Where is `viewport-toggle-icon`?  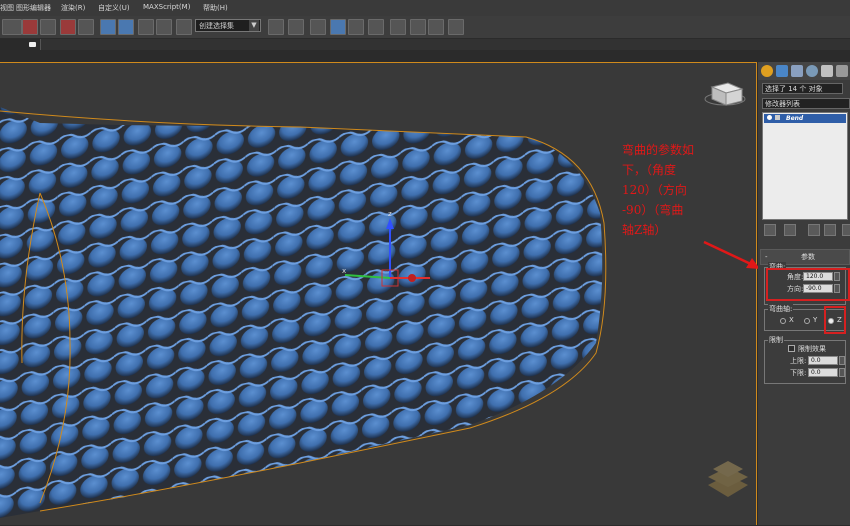
viewport-toggle-icon is located at coordinates (32, 44).